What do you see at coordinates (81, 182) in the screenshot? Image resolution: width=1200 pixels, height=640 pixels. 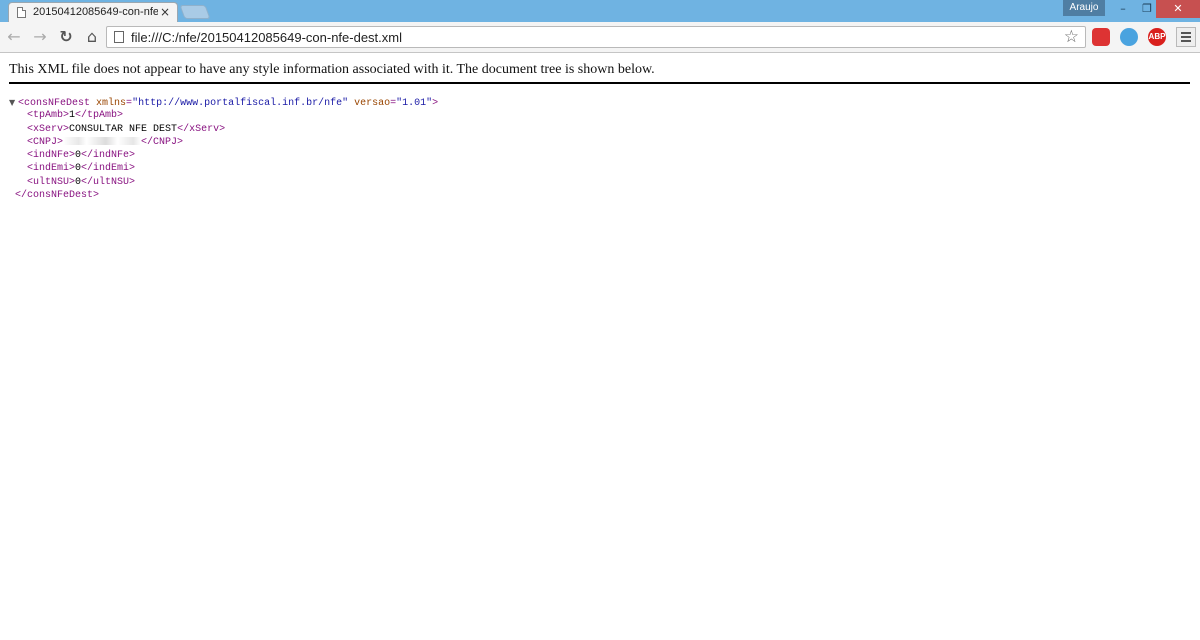 I see `xml-ultNSU: <ultNSU>0</ultNSU>` at bounding box center [81, 182].